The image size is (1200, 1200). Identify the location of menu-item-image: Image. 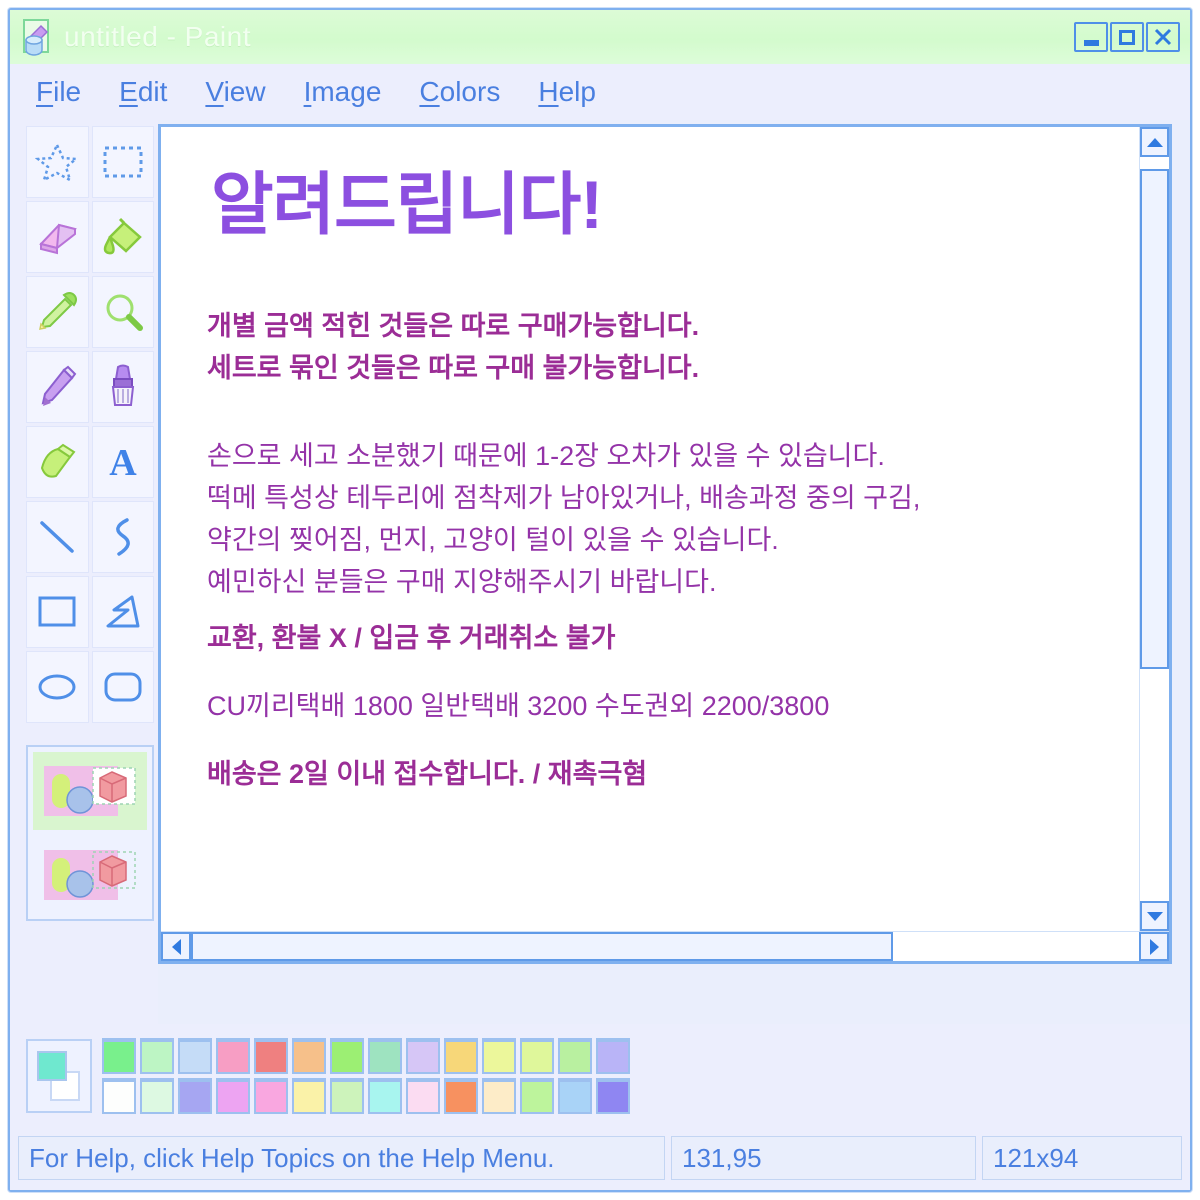
(343, 92).